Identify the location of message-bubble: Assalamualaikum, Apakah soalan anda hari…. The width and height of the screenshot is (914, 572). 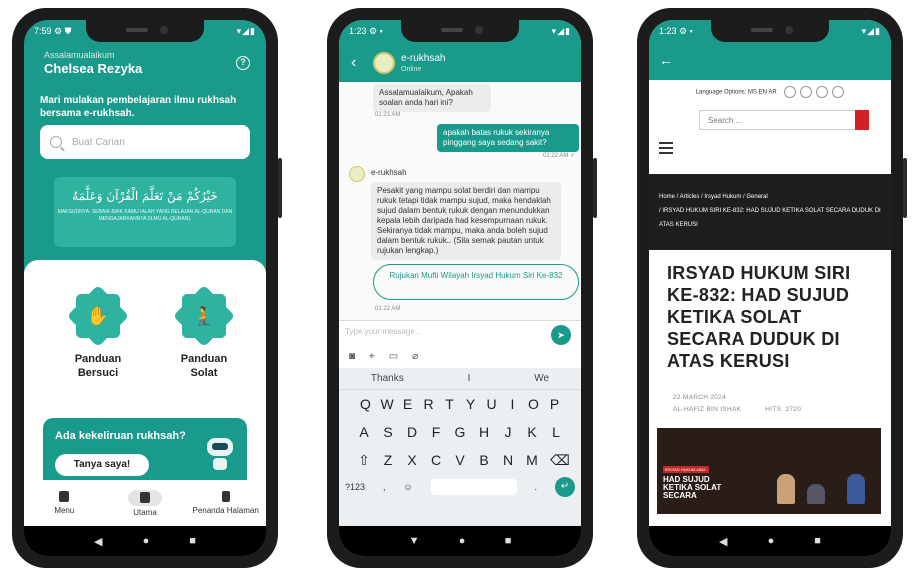
(432, 98).